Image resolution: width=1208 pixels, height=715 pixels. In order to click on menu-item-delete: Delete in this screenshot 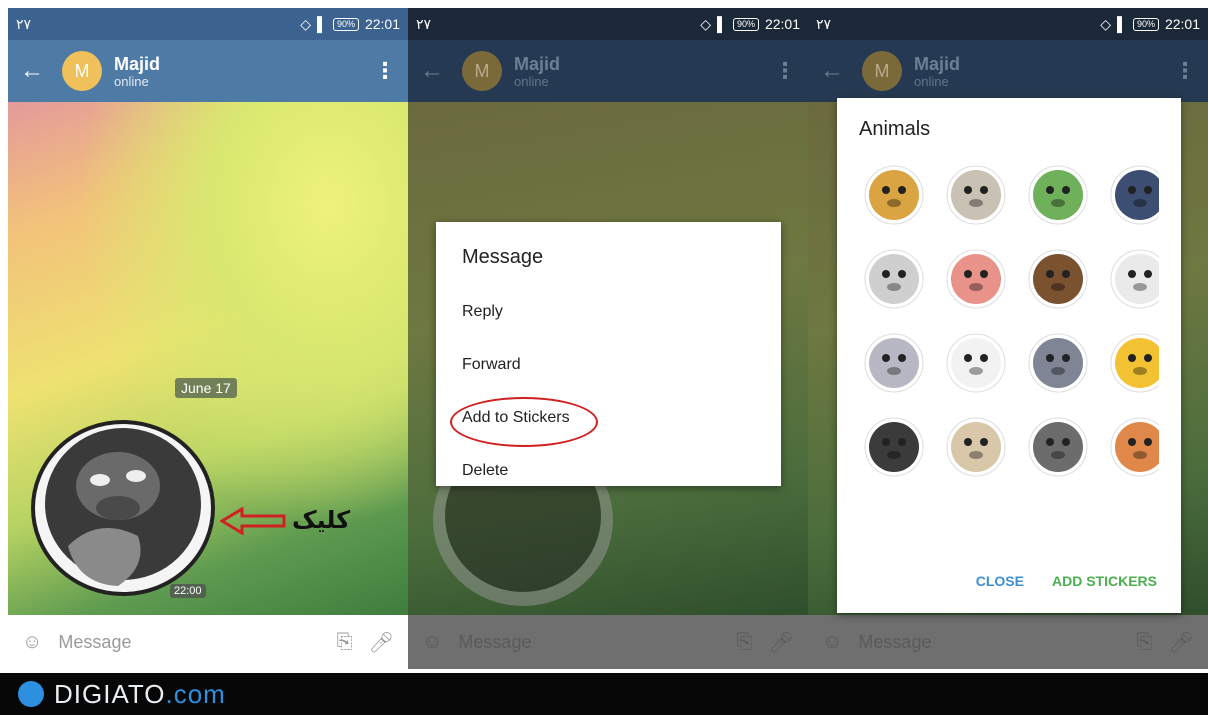, I will do `click(608, 470)`.